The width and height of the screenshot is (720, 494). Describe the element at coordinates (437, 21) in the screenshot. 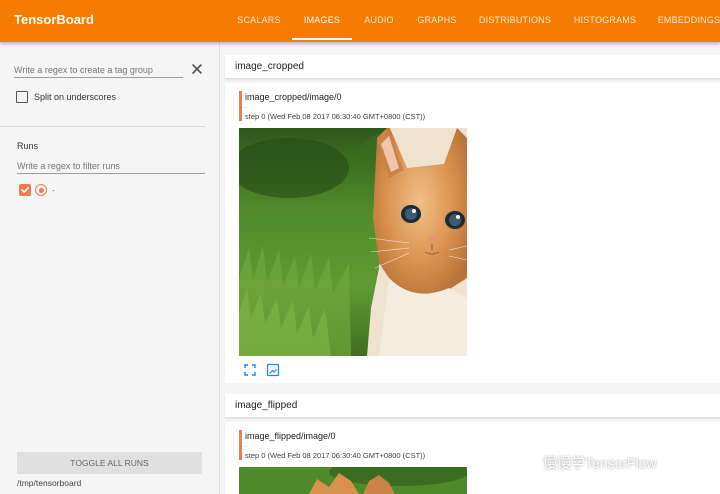

I see `tab-graphs: GRAPHS` at that location.